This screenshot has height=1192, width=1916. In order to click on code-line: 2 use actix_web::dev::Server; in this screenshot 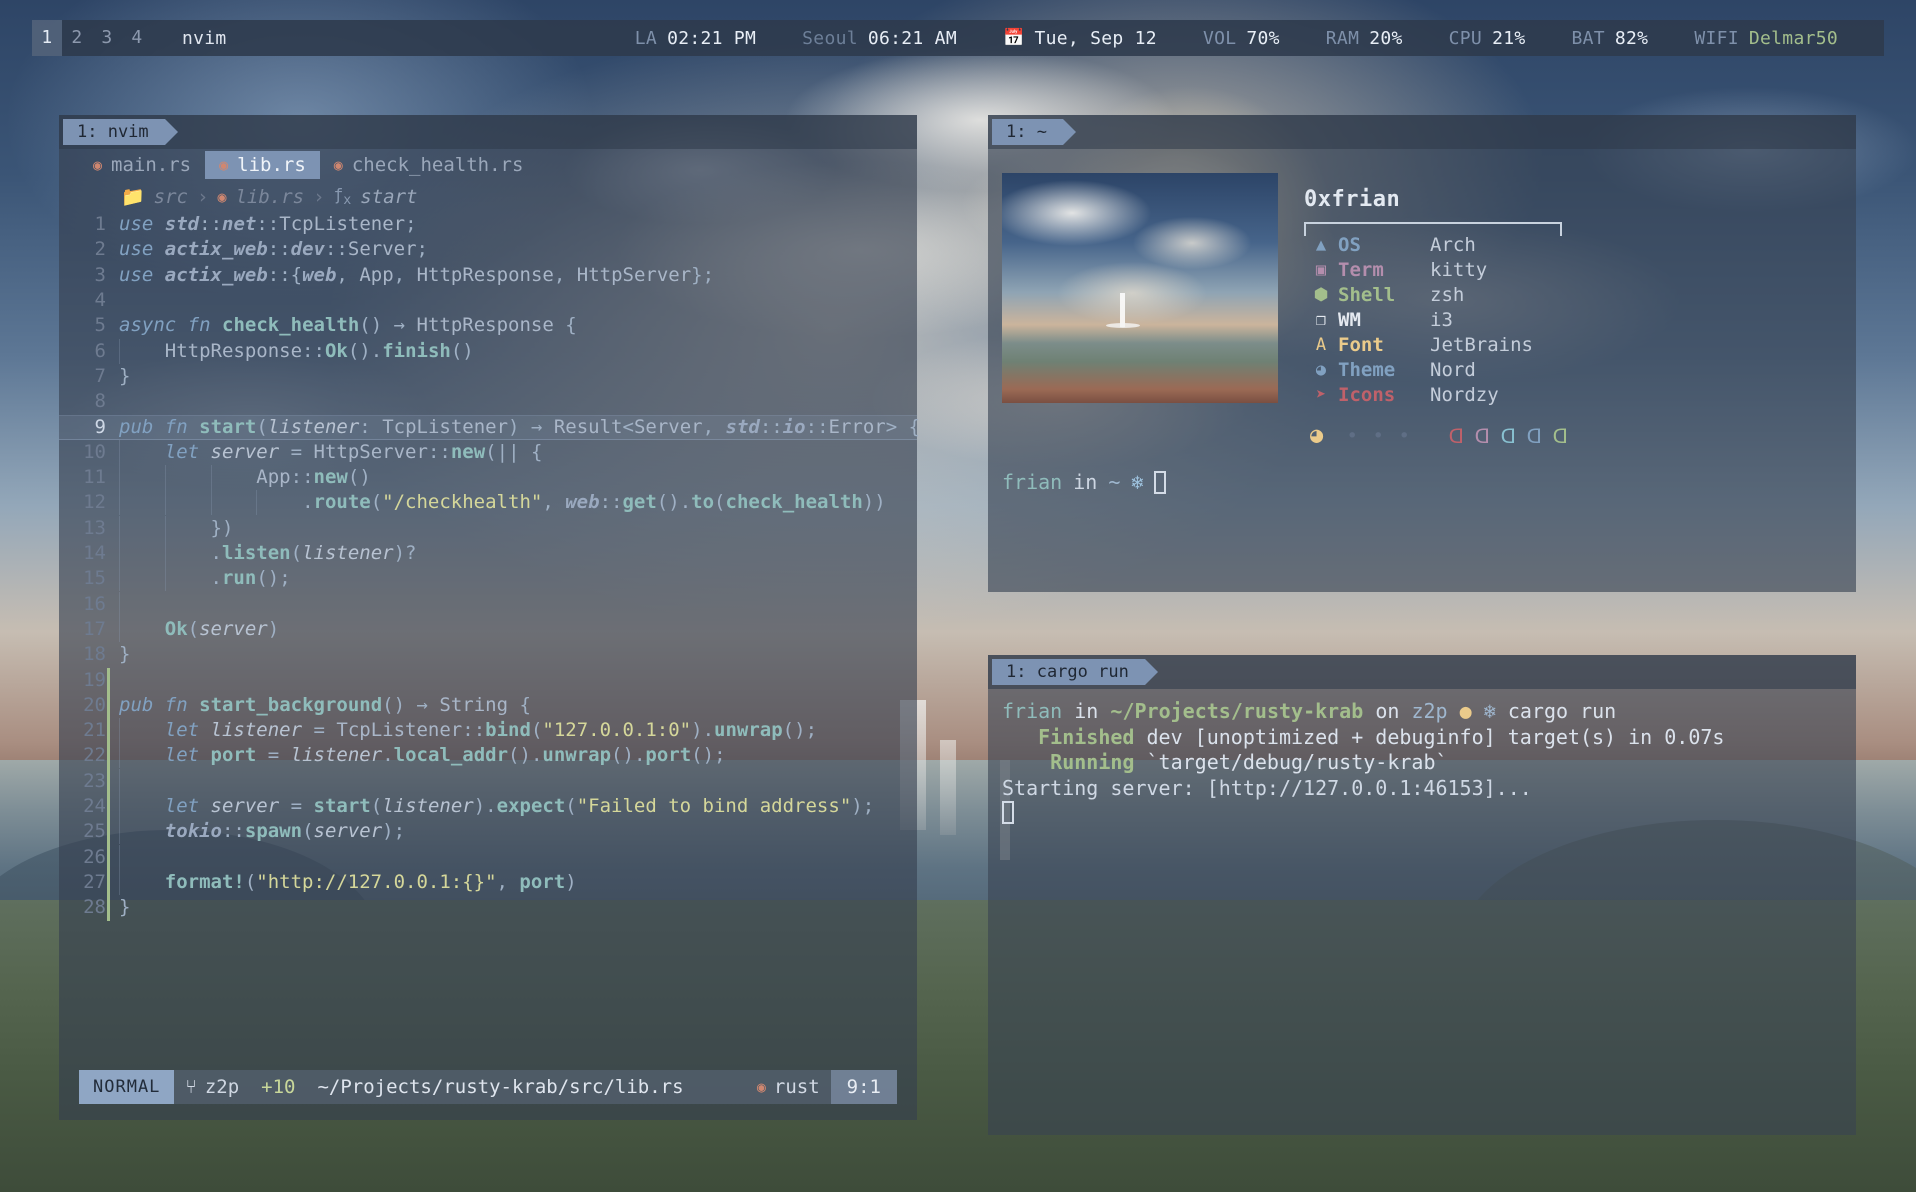, I will do `click(488, 249)`.